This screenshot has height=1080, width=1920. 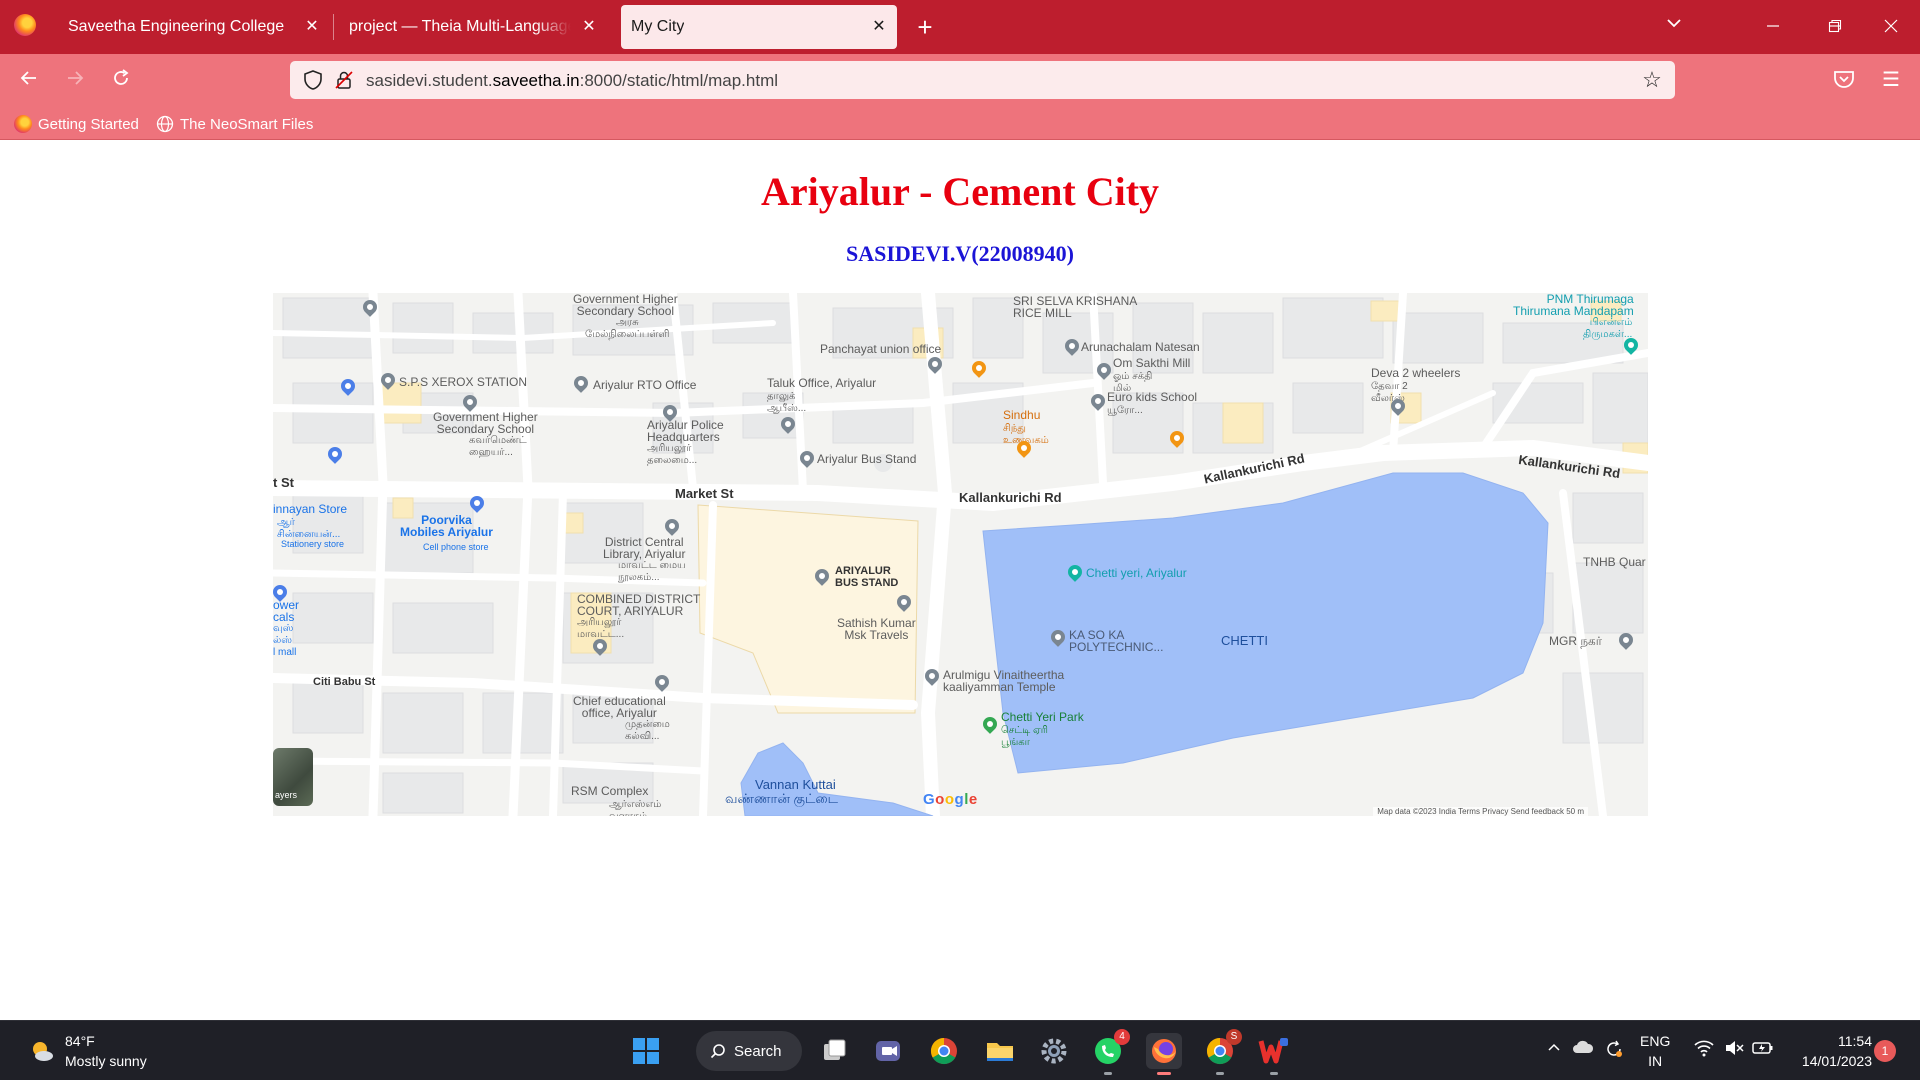 What do you see at coordinates (1024, 736) in the screenshot?
I see `place-chetti-yeri-park-ta: செட்டி ஏரி பூங்கா` at bounding box center [1024, 736].